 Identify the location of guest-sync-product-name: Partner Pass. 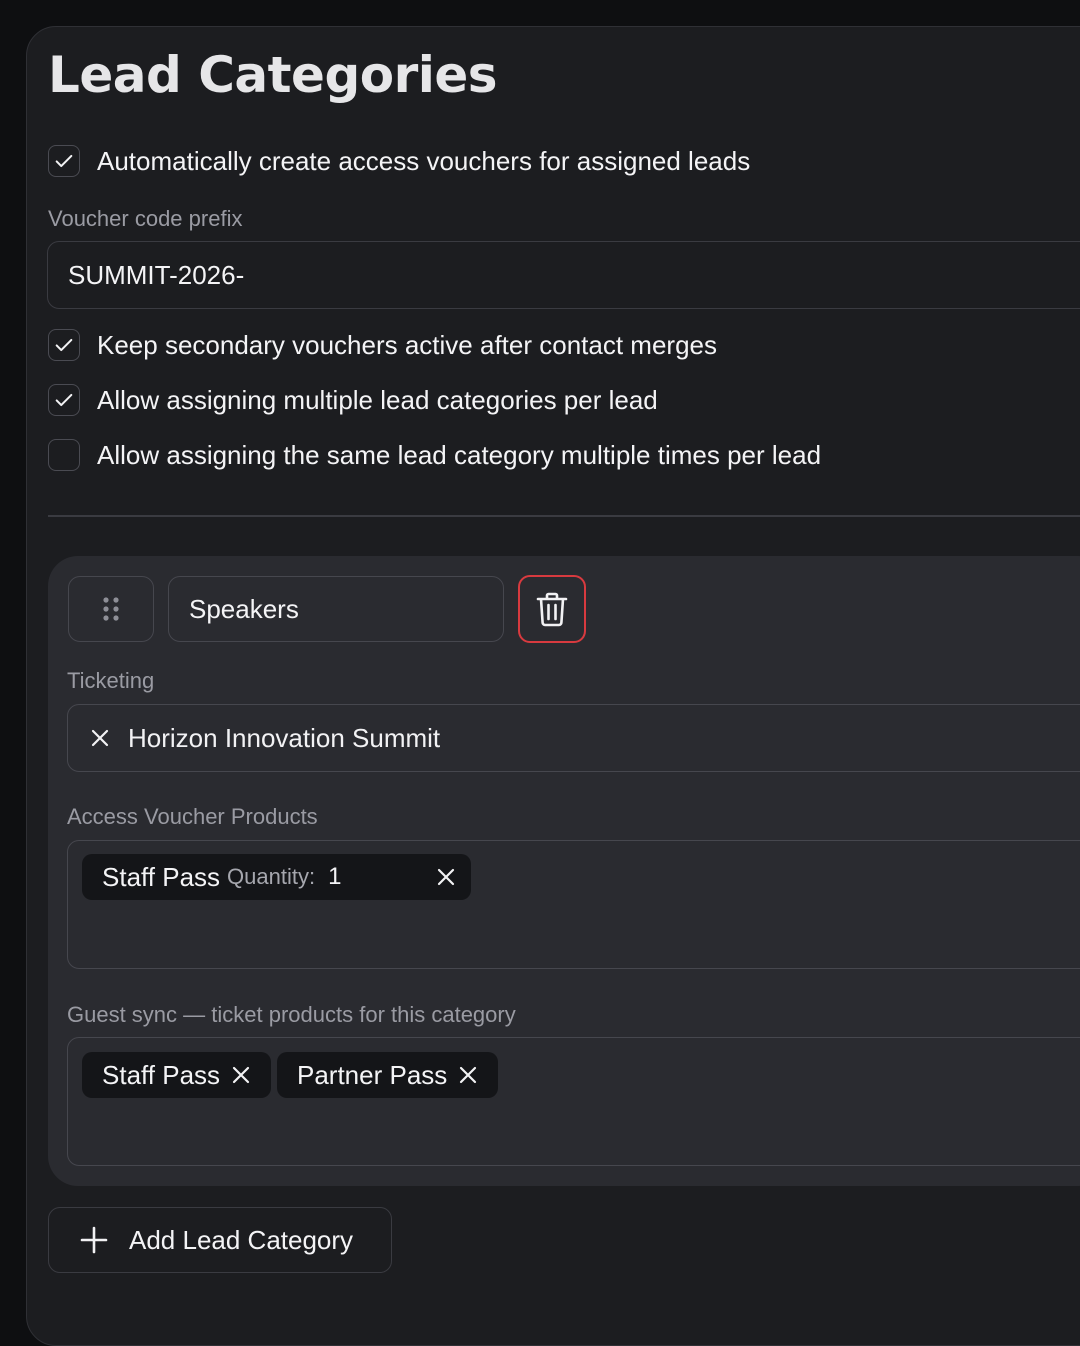
(372, 1074).